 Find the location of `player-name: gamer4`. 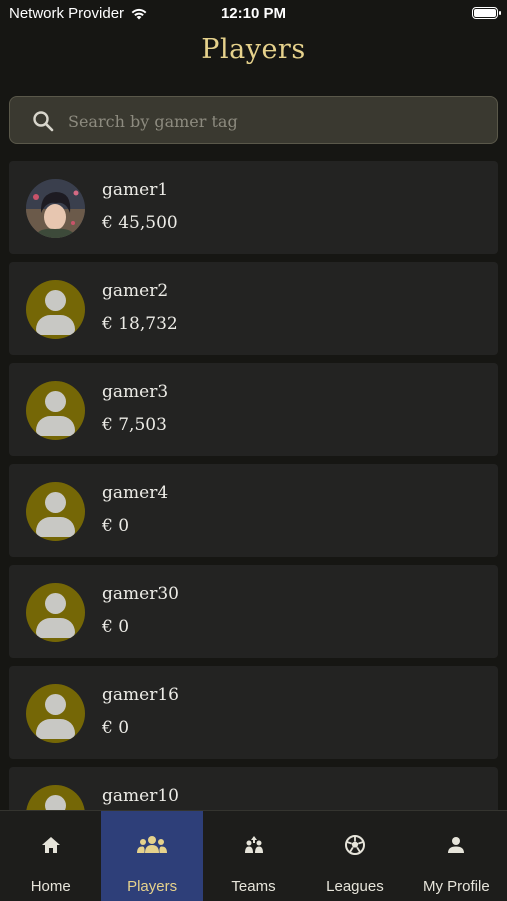

player-name: gamer4 is located at coordinates (135, 493).